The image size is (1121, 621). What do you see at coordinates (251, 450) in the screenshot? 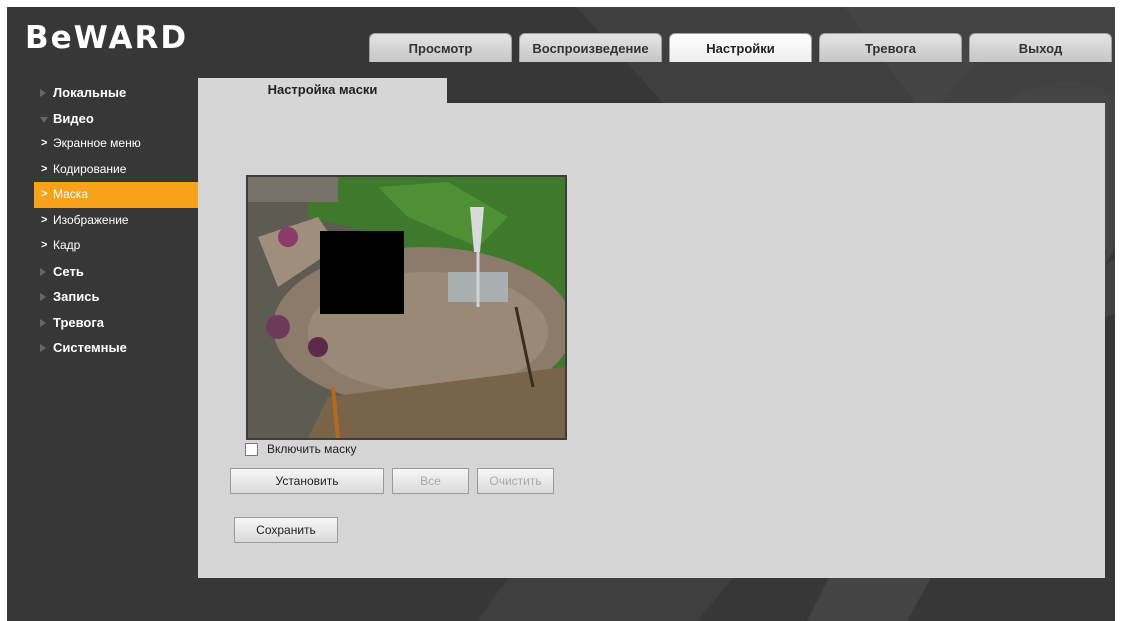
I see `enable-mask-checkbox` at bounding box center [251, 450].